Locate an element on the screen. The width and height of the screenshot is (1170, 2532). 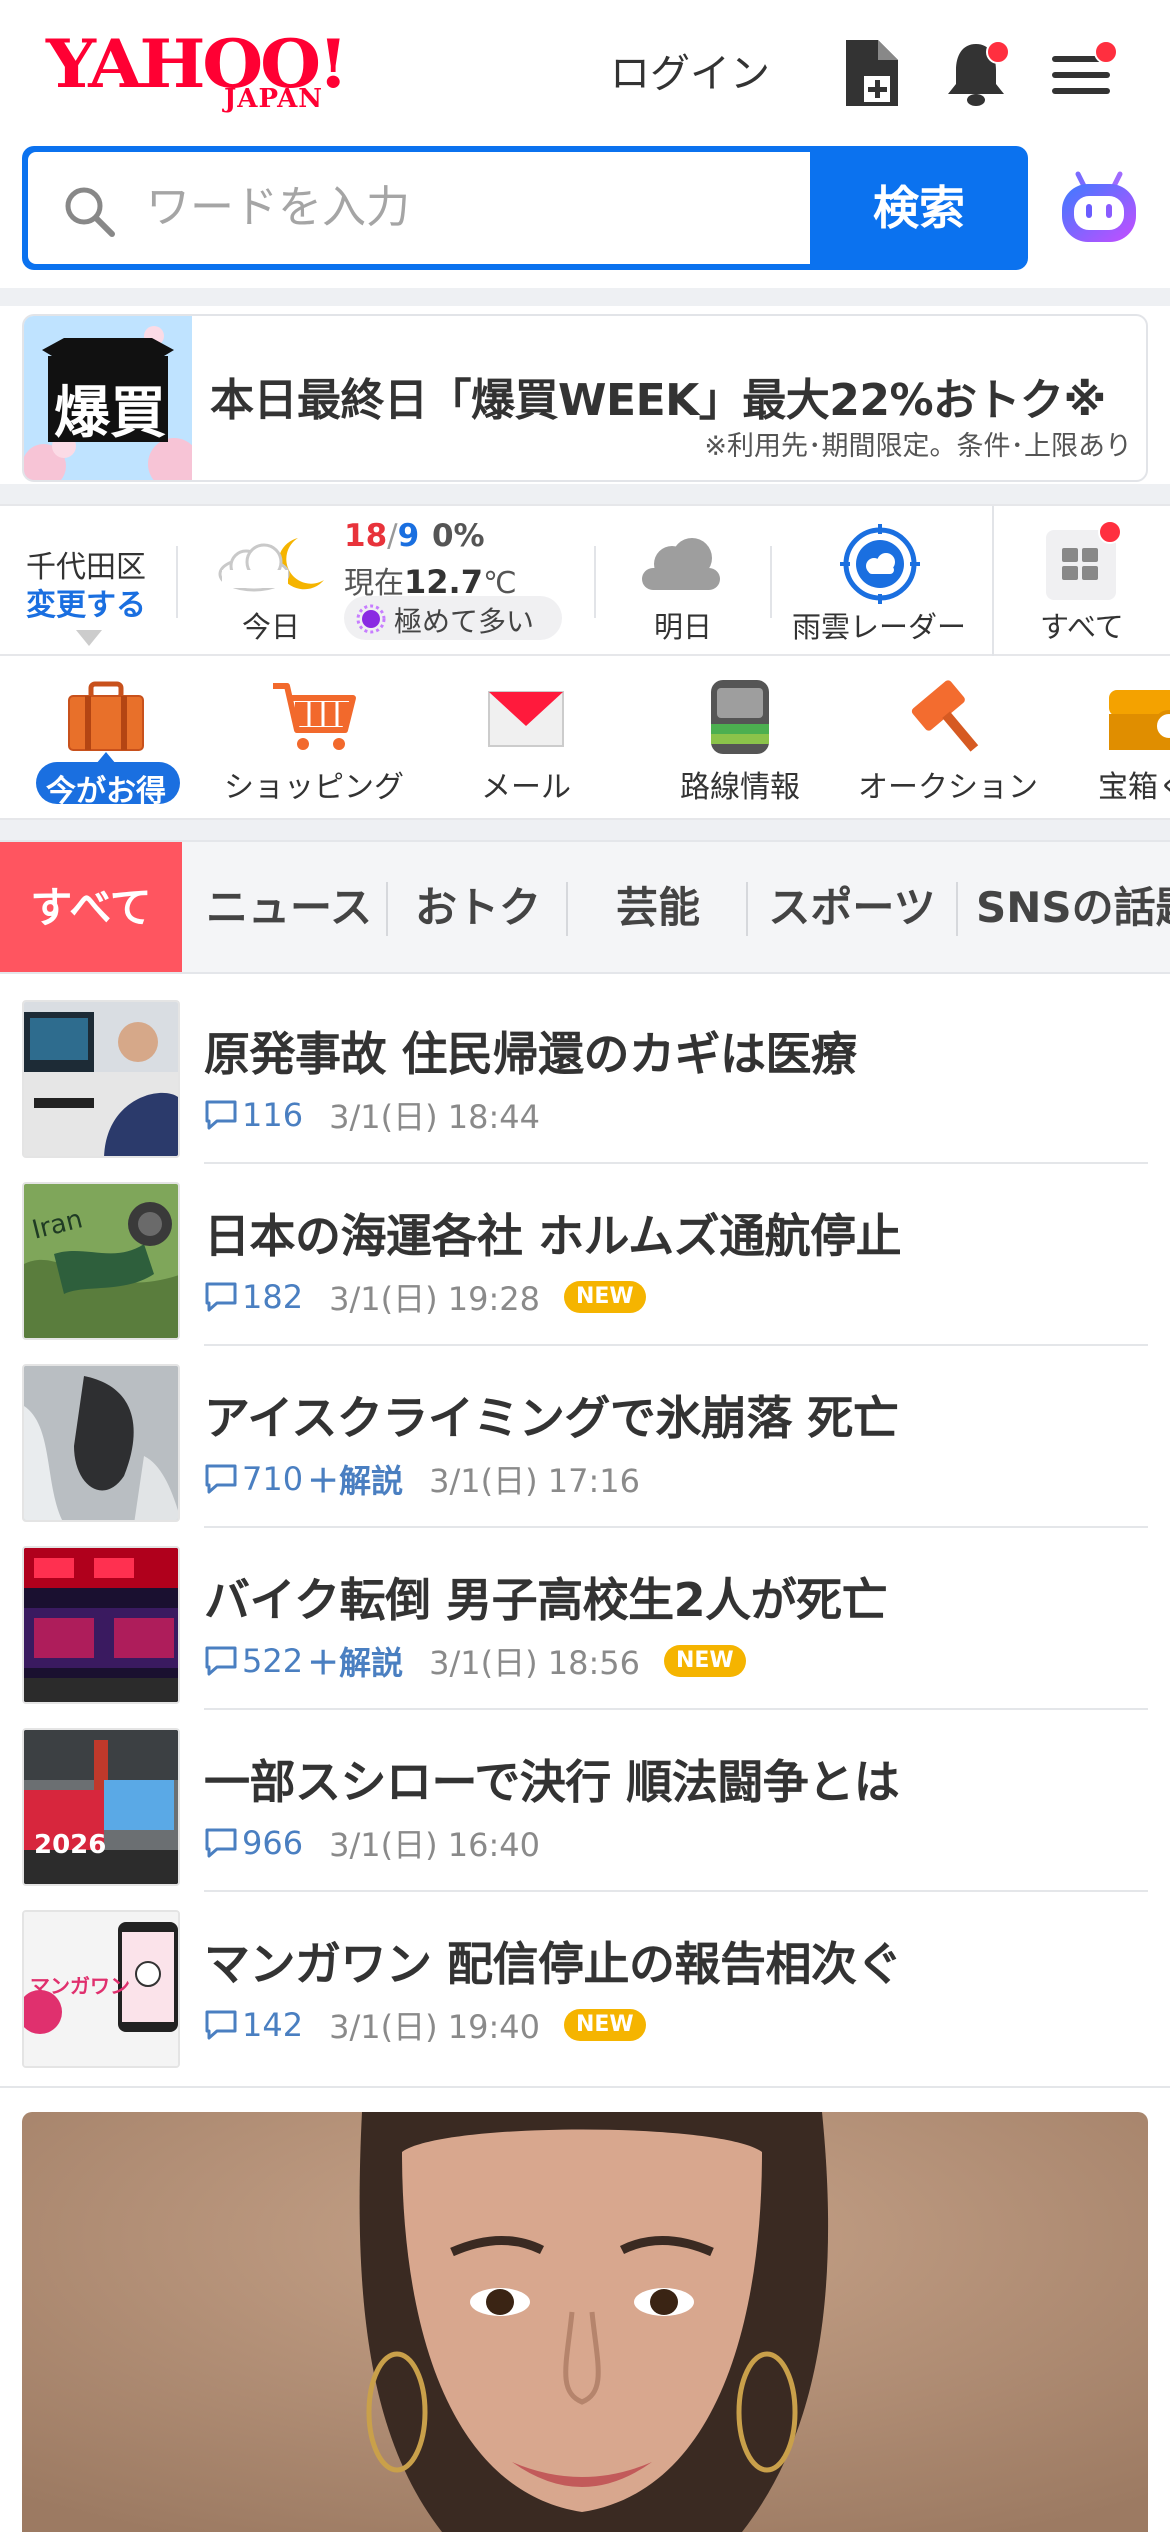
login-link: ログイン is located at coordinates (690, 74).